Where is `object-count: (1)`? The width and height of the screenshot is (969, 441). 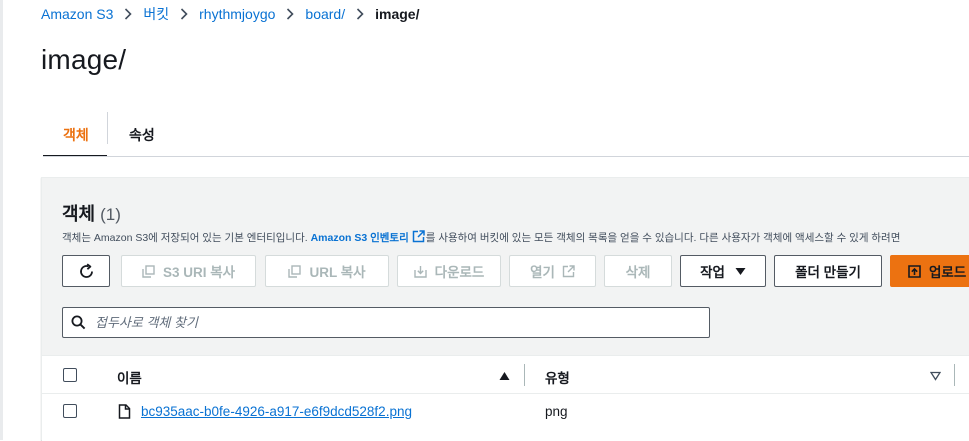
object-count: (1) is located at coordinates (110, 214).